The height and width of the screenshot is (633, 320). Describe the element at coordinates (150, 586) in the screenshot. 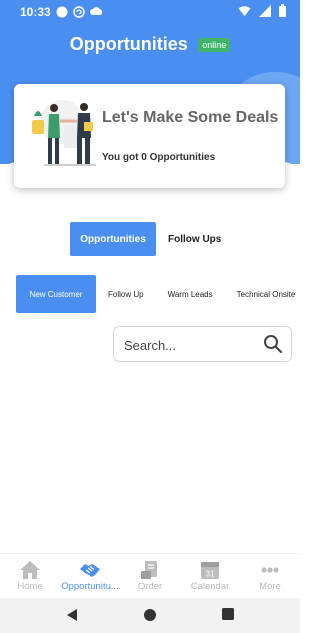

I see `nav-label-order: Order` at that location.